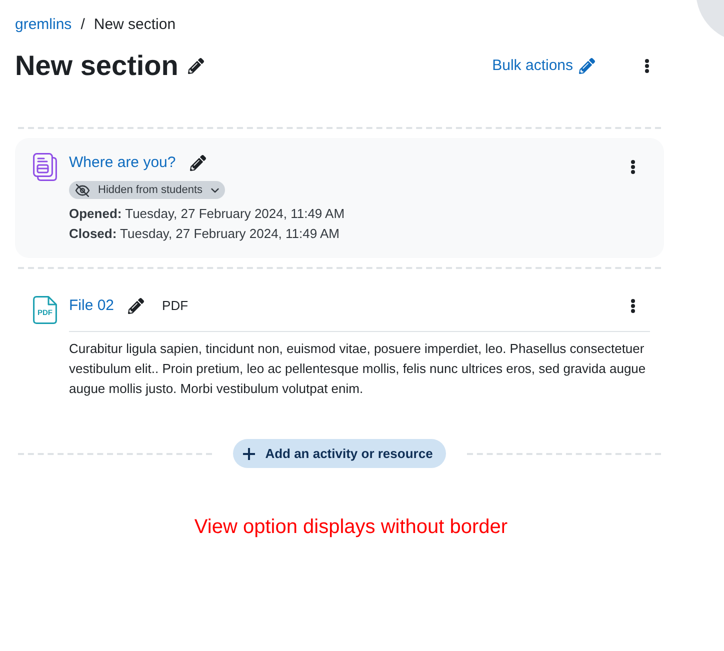  Describe the element at coordinates (43, 25) in the screenshot. I see `breadcrumb-link: gremlins` at that location.